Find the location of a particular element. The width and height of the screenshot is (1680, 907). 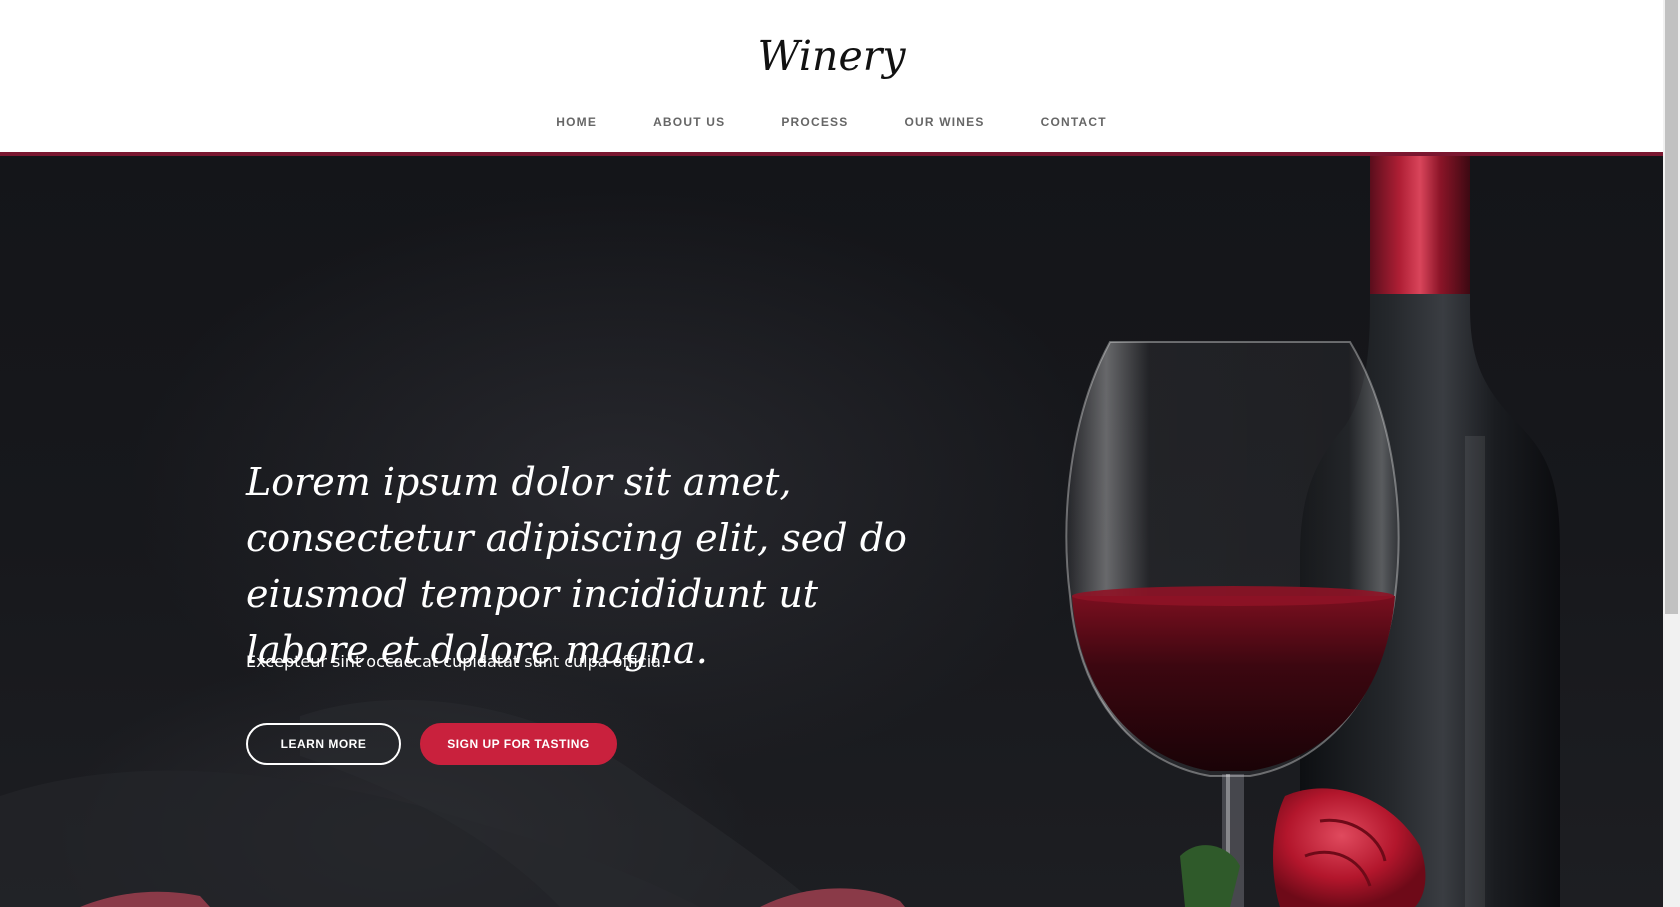

scrollbar-thumb is located at coordinates (1671, 307).